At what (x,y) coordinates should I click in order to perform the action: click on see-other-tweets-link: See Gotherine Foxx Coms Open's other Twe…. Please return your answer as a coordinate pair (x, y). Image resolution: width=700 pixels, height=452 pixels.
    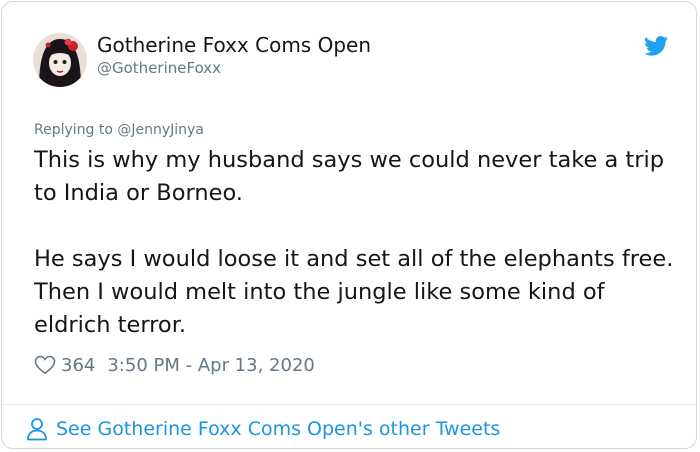
    Looking at the image, I should click on (263, 429).